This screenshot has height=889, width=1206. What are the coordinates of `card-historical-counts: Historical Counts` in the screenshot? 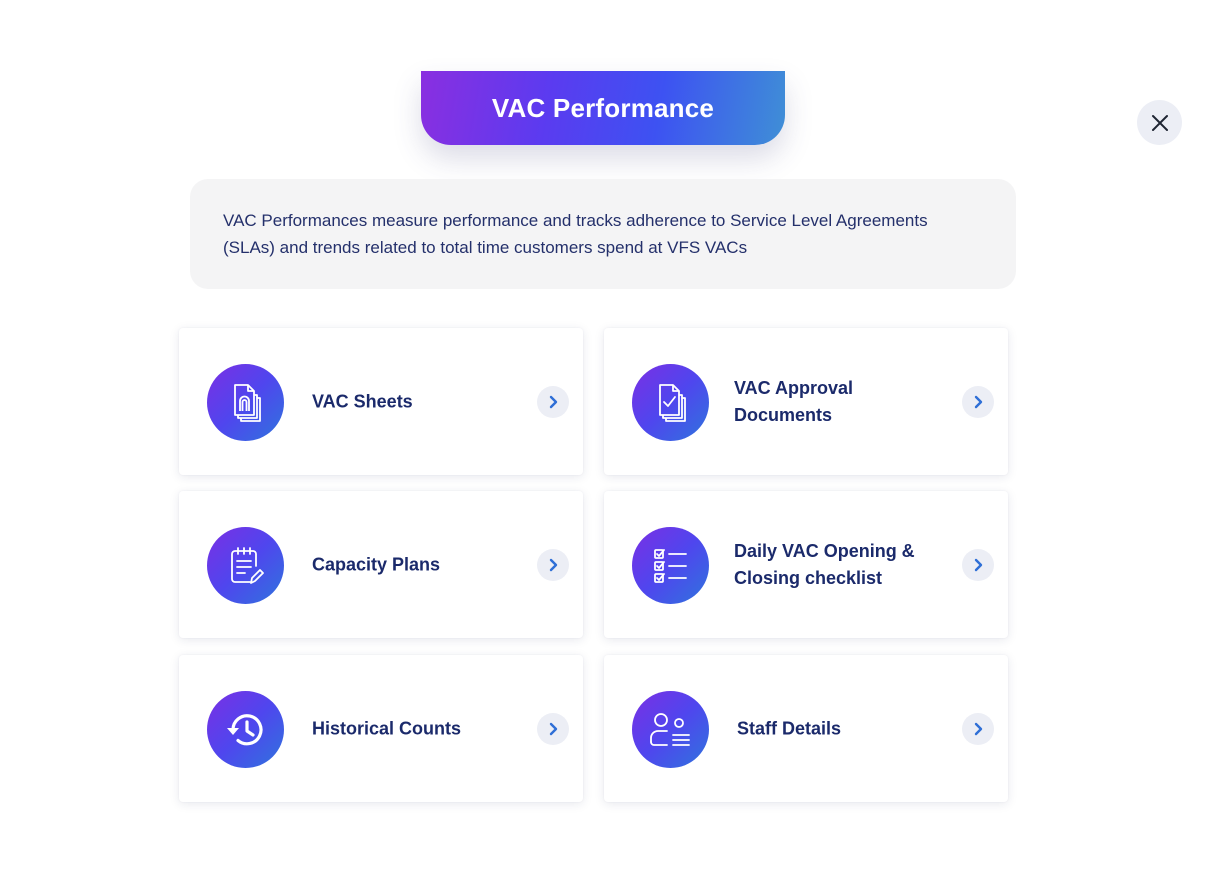 It's located at (381, 728).